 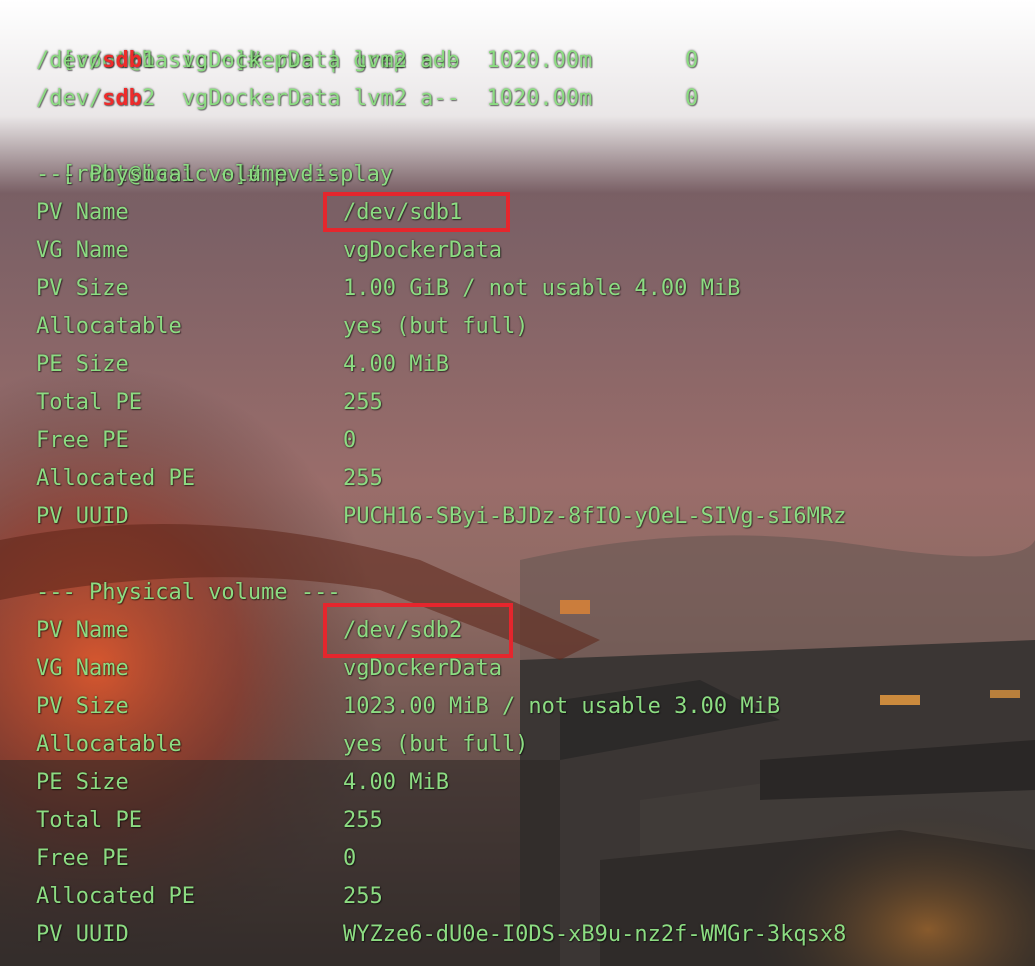 What do you see at coordinates (201, 152) in the screenshot?
I see `command-line-pvdisplay: [root@basic ~]# pvdisplay` at bounding box center [201, 152].